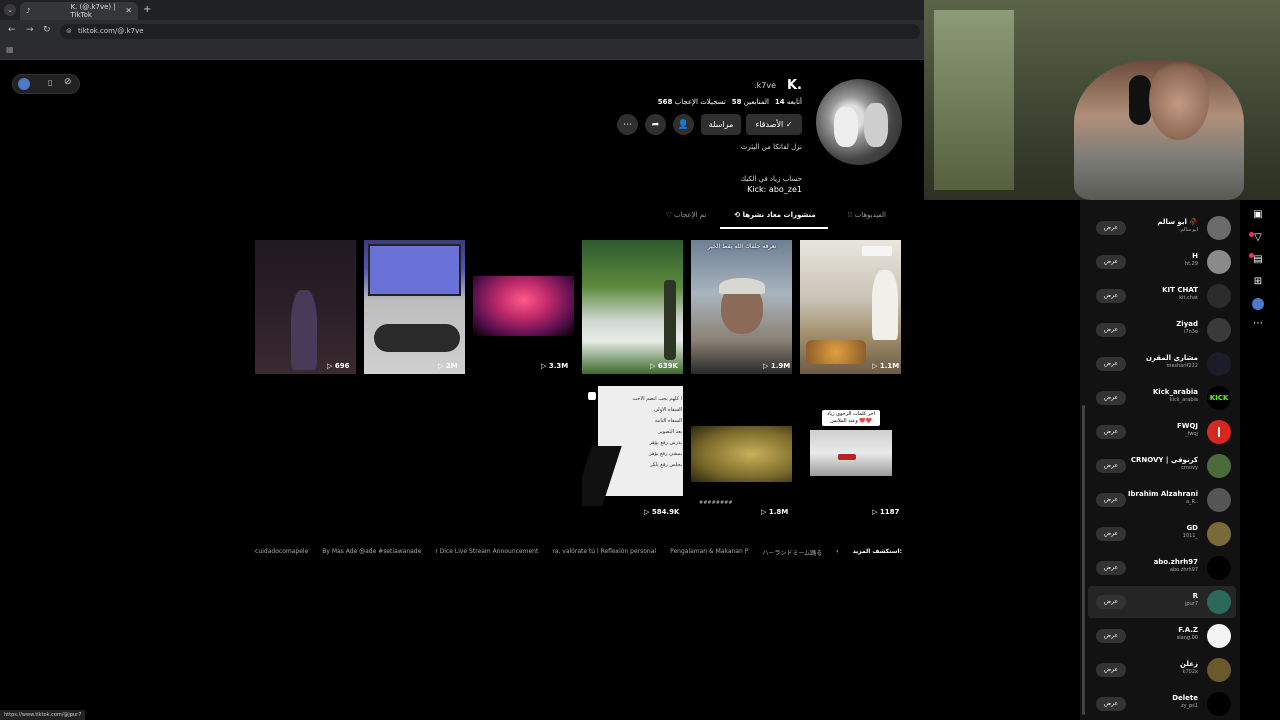 This screenshot has height=720, width=1280. What do you see at coordinates (24, 84) in the screenshot?
I see `profile-avatar-small` at bounding box center [24, 84].